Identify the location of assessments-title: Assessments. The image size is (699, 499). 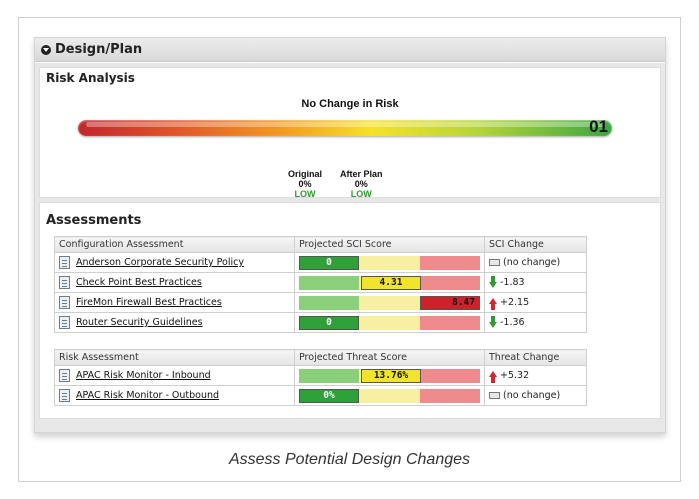
(94, 220).